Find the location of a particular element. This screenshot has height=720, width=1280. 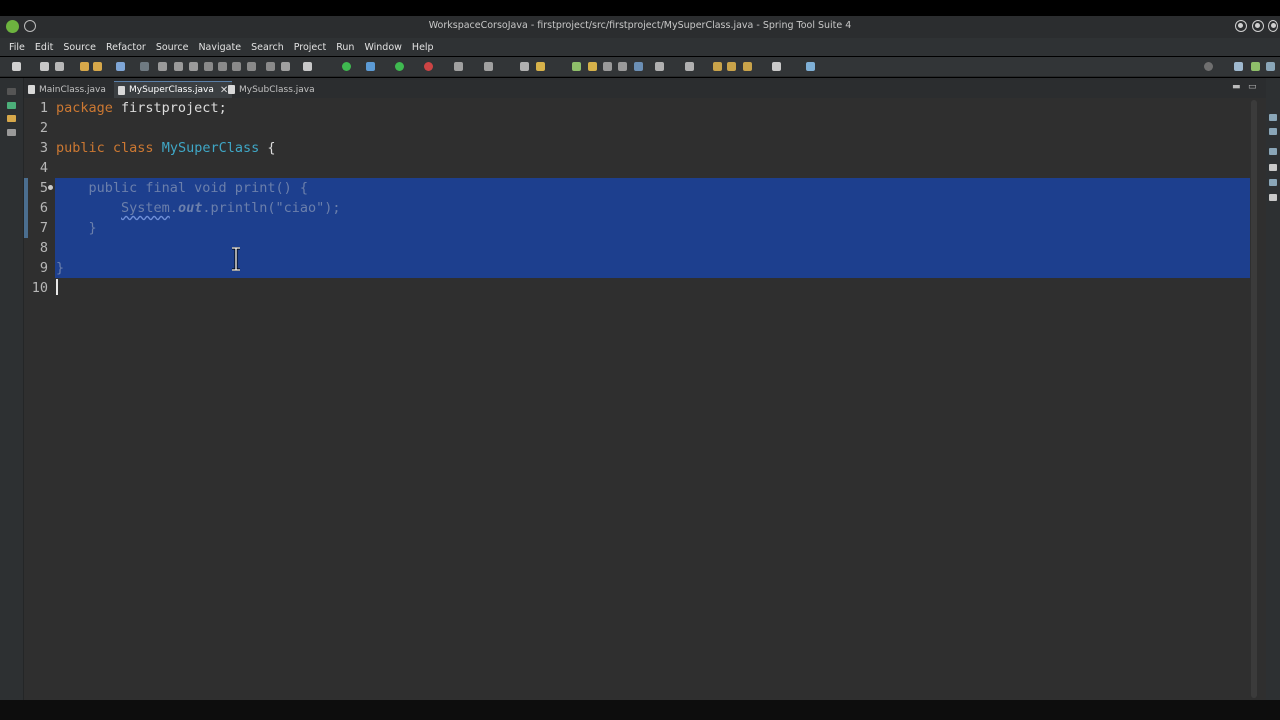

drop-to-frame-icon is located at coordinates (270, 66).